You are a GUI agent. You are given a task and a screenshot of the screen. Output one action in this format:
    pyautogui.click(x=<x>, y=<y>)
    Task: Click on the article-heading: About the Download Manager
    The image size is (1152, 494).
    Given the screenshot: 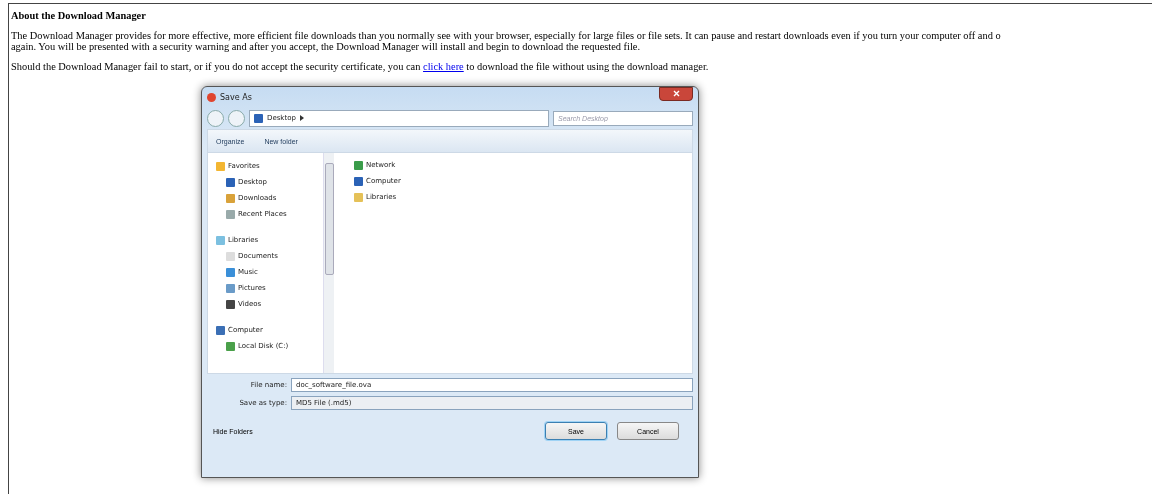 What is the action you would take?
    pyautogui.click(x=79, y=15)
    